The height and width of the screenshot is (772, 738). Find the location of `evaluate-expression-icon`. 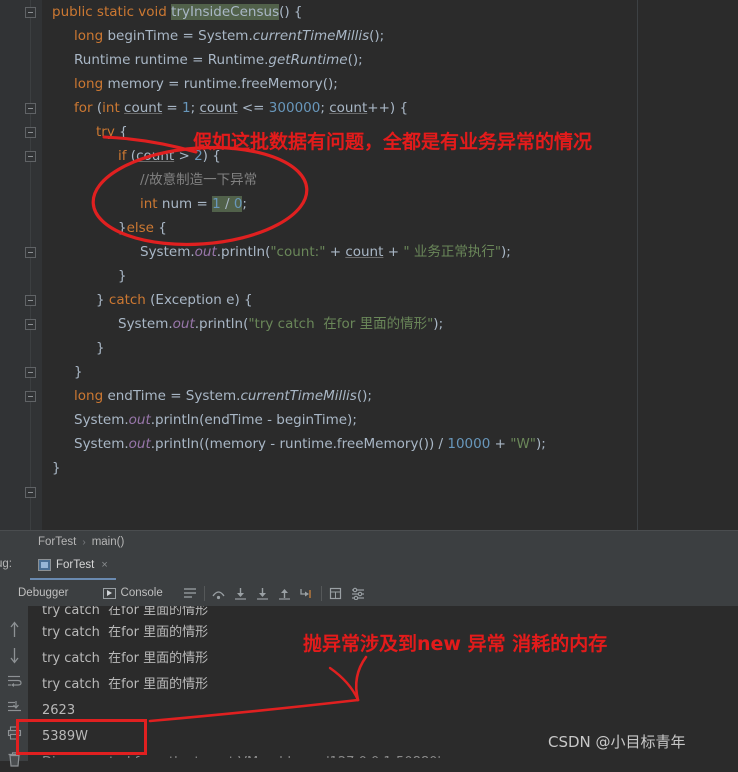

evaluate-expression-icon is located at coordinates (336, 593).